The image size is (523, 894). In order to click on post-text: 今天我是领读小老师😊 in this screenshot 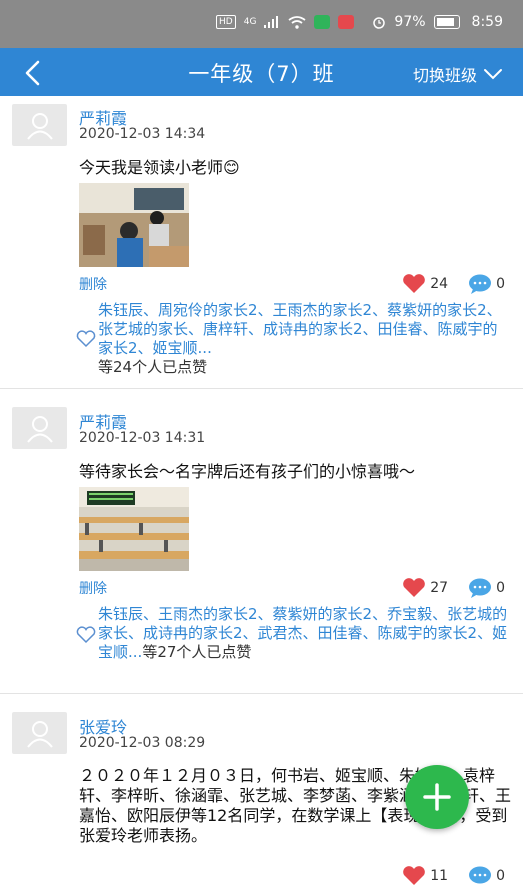, I will do `click(159, 167)`.